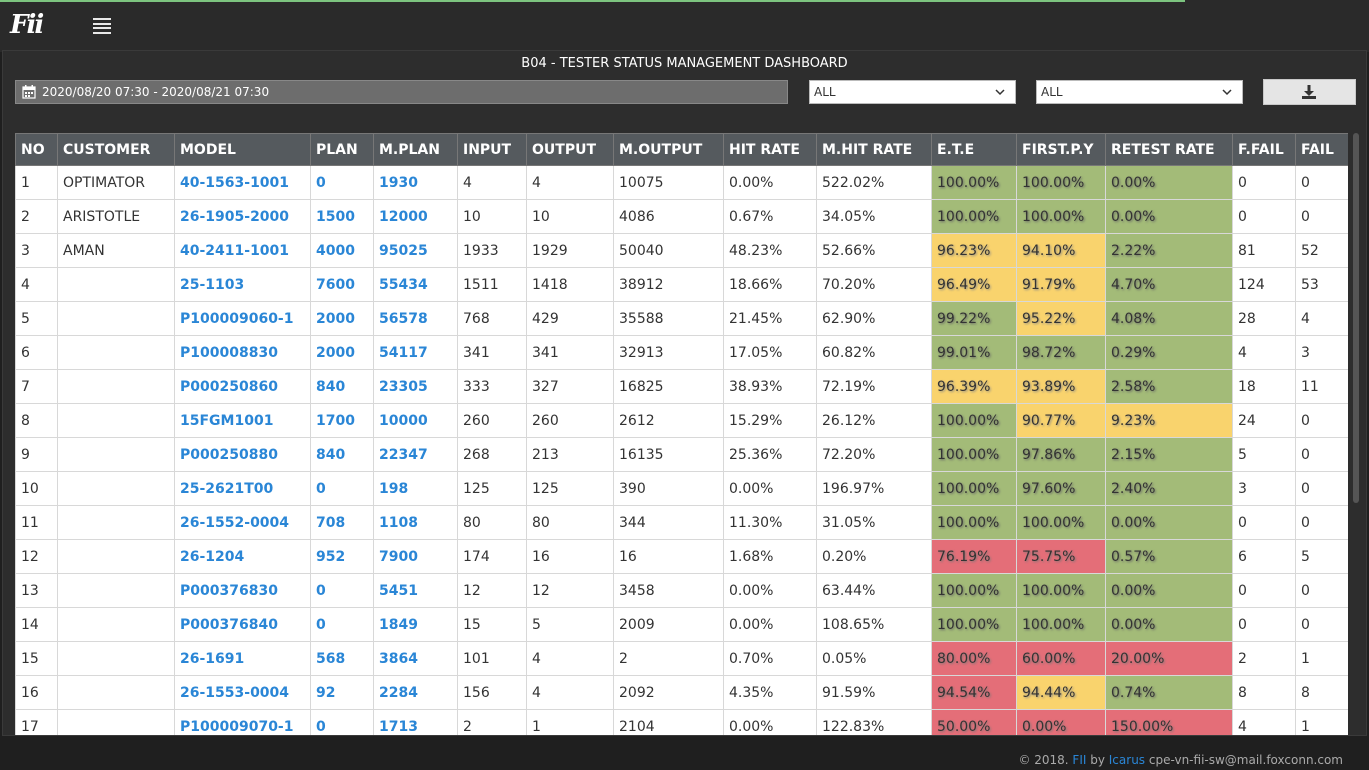 This screenshot has height=770, width=1369. I want to click on table-link-cell: 4000, so click(342, 250).